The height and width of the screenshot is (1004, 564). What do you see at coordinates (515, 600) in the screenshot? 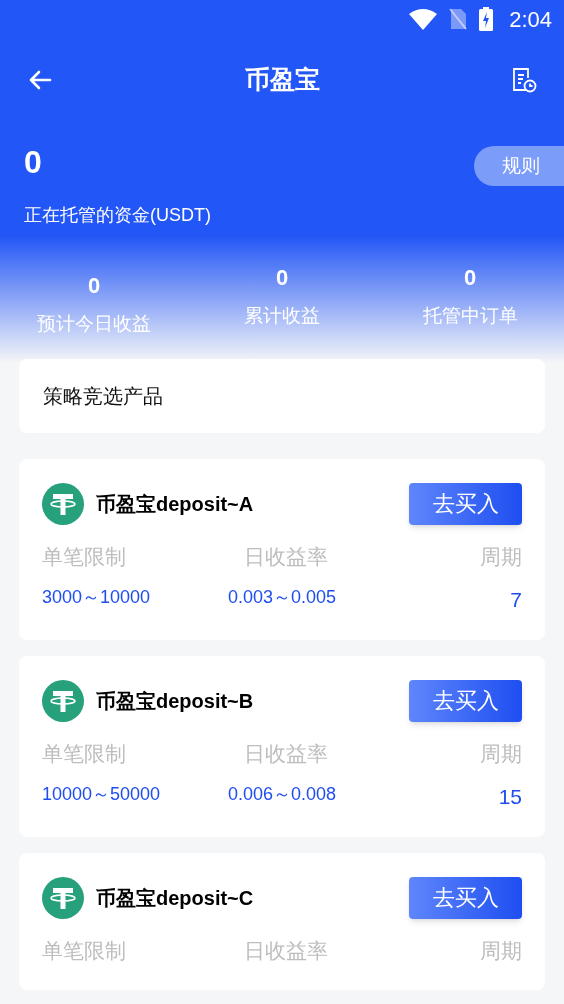
I see `column-value: 7` at bounding box center [515, 600].